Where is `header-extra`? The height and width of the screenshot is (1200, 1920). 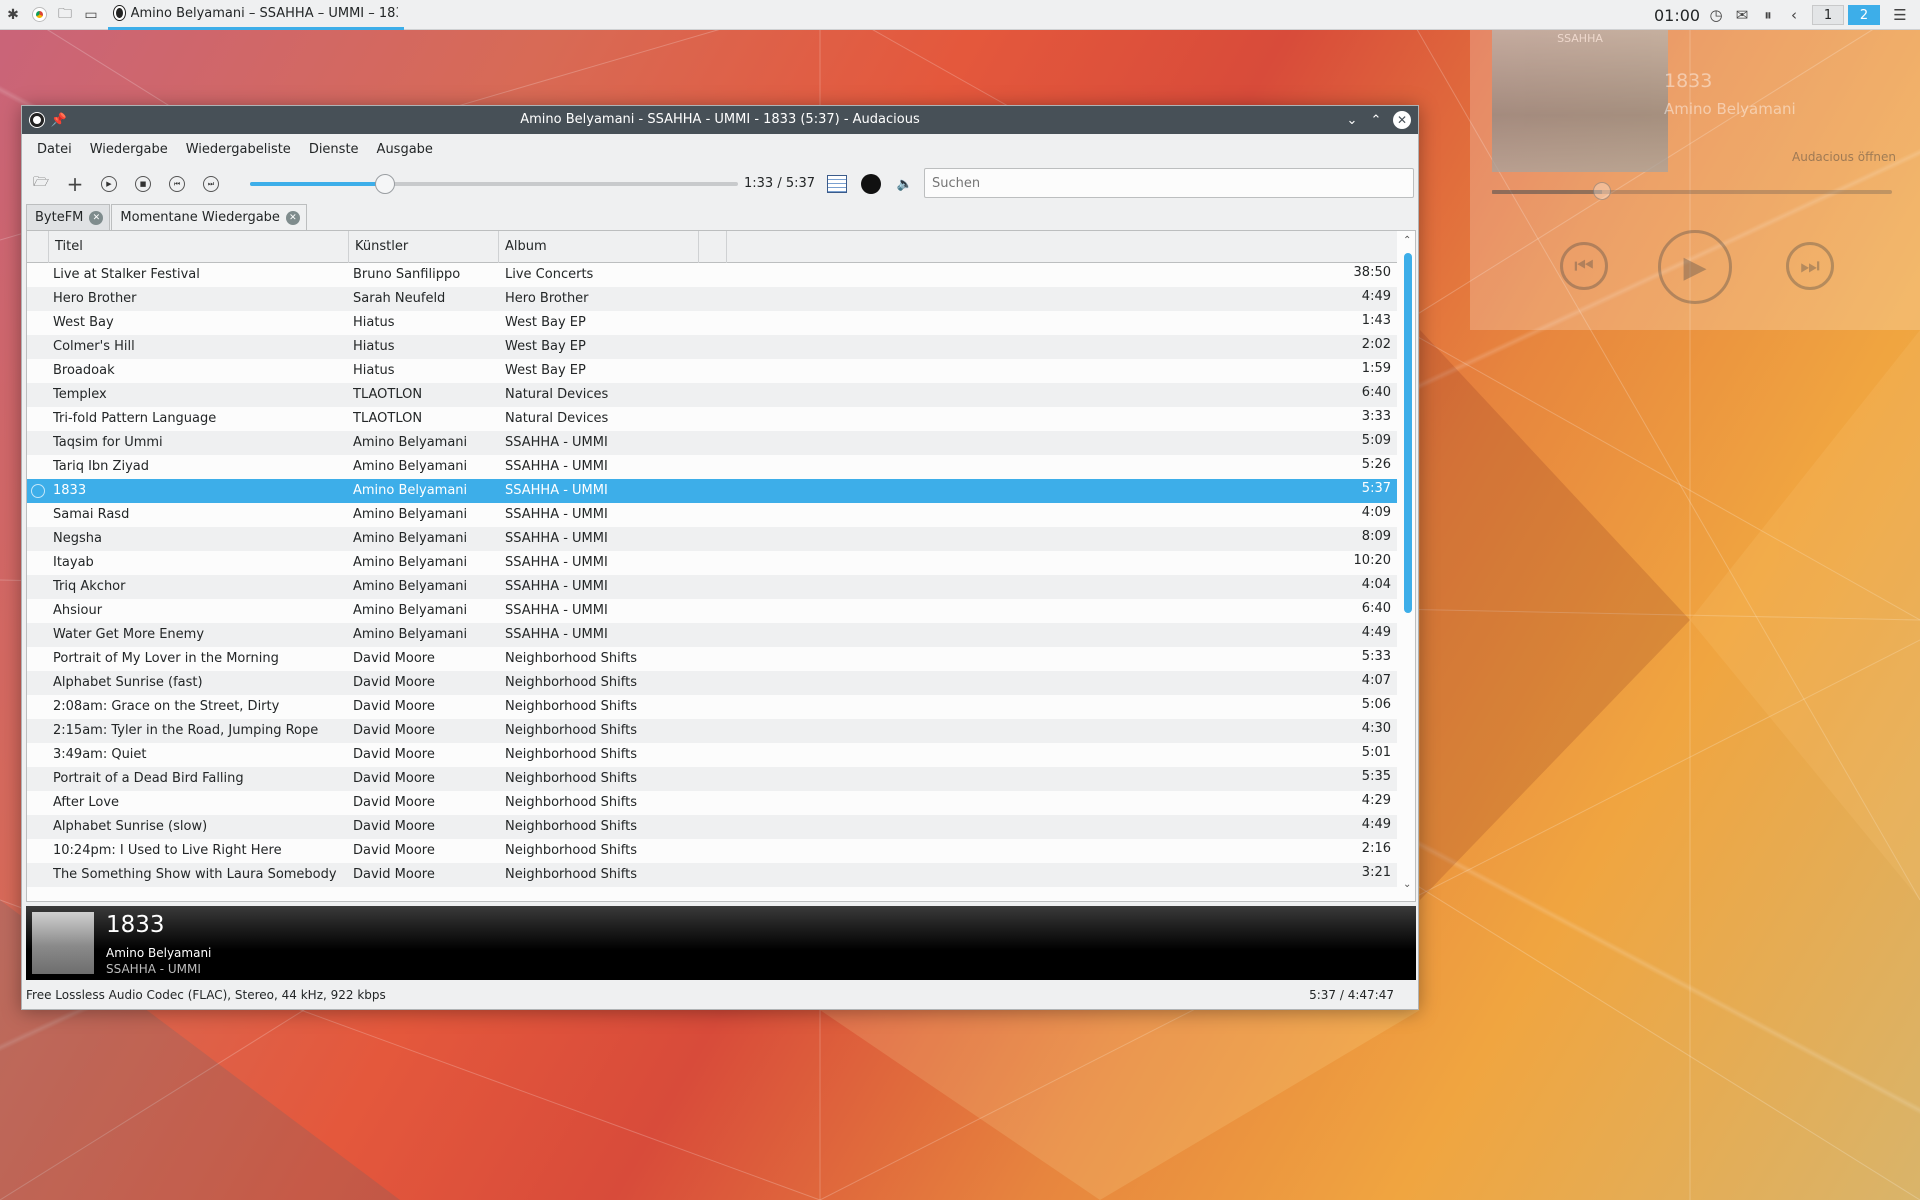 header-extra is located at coordinates (713, 247).